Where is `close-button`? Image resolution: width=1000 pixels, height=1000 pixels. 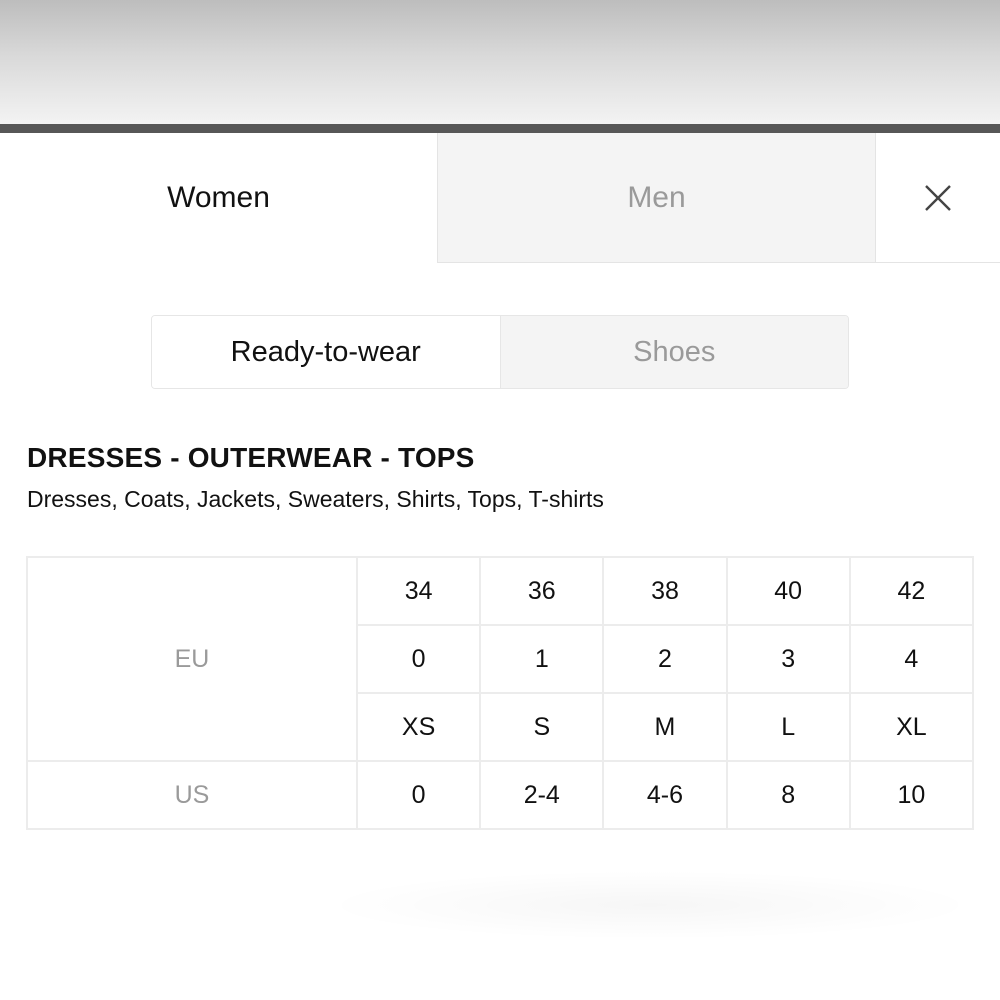
close-button is located at coordinates (937, 198).